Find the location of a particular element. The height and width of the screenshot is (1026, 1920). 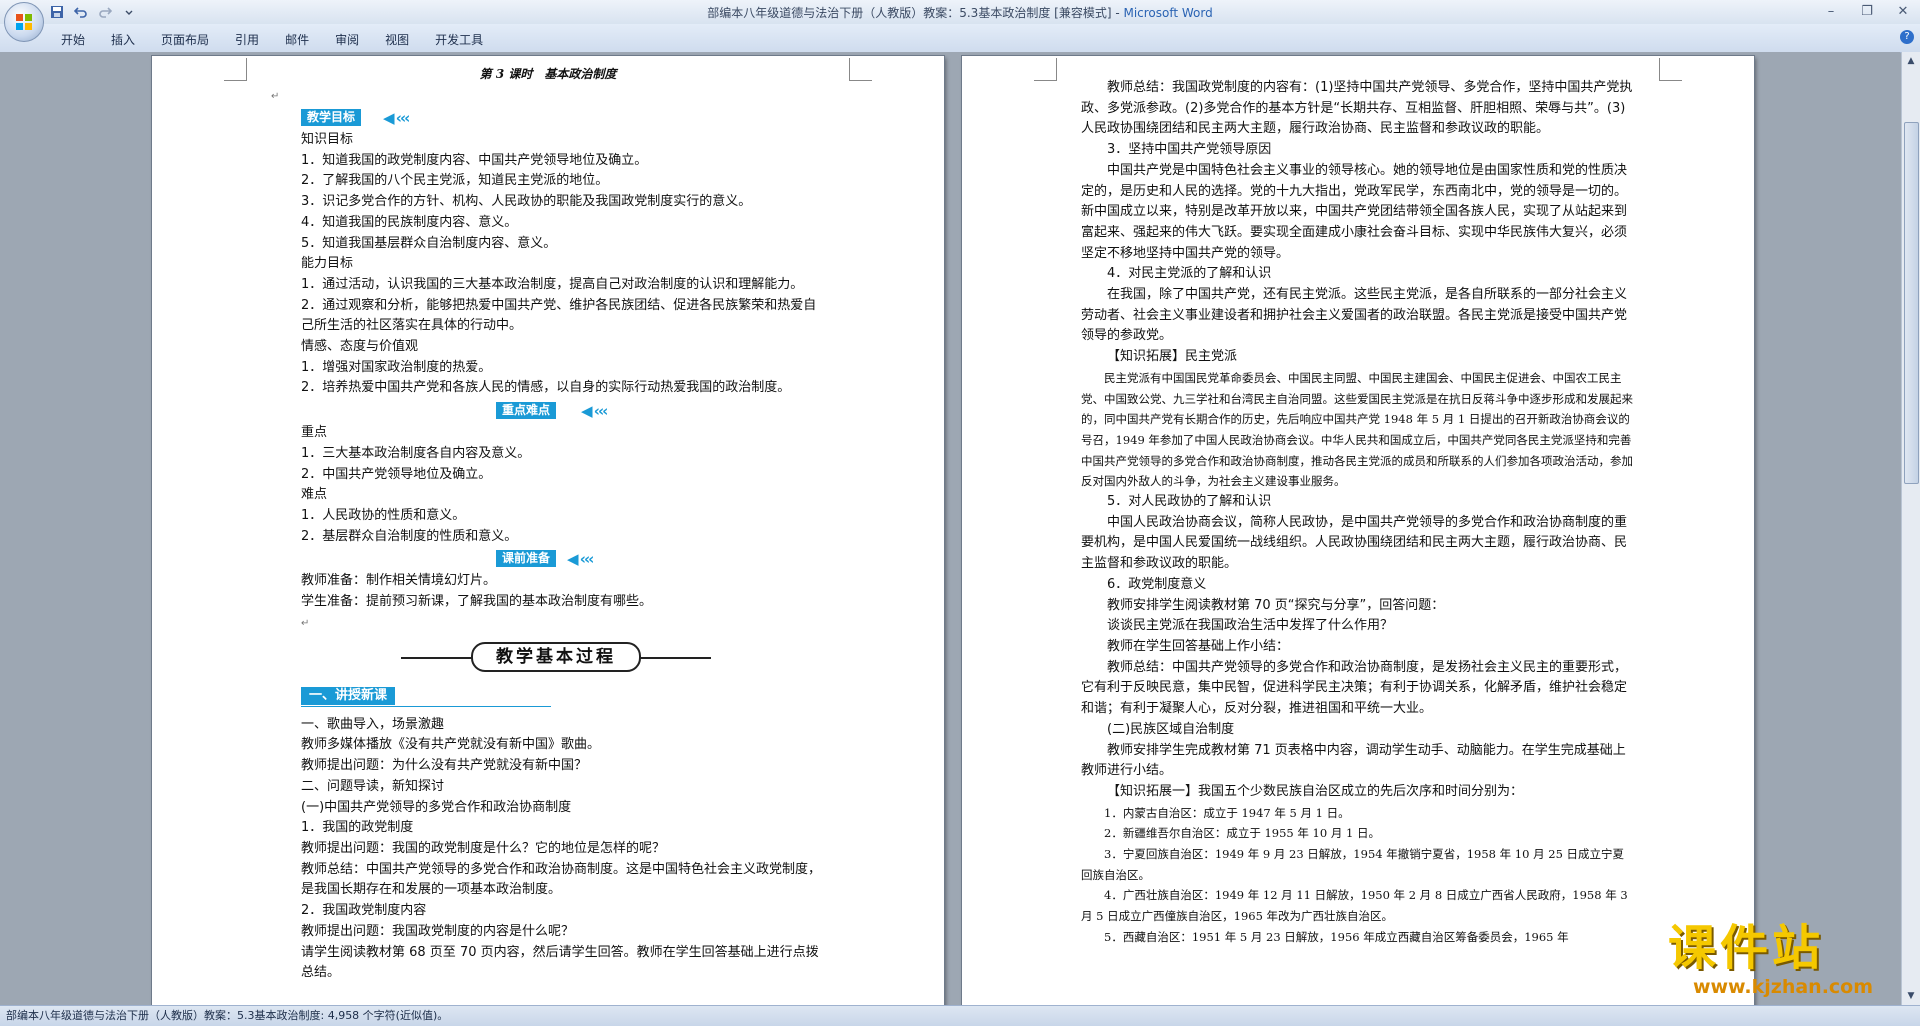

goal-line: 1．通过活动，认识我国的三大基本政治制度，提高自己对政治制度的认识和理解能力。 is located at coordinates (552, 284).